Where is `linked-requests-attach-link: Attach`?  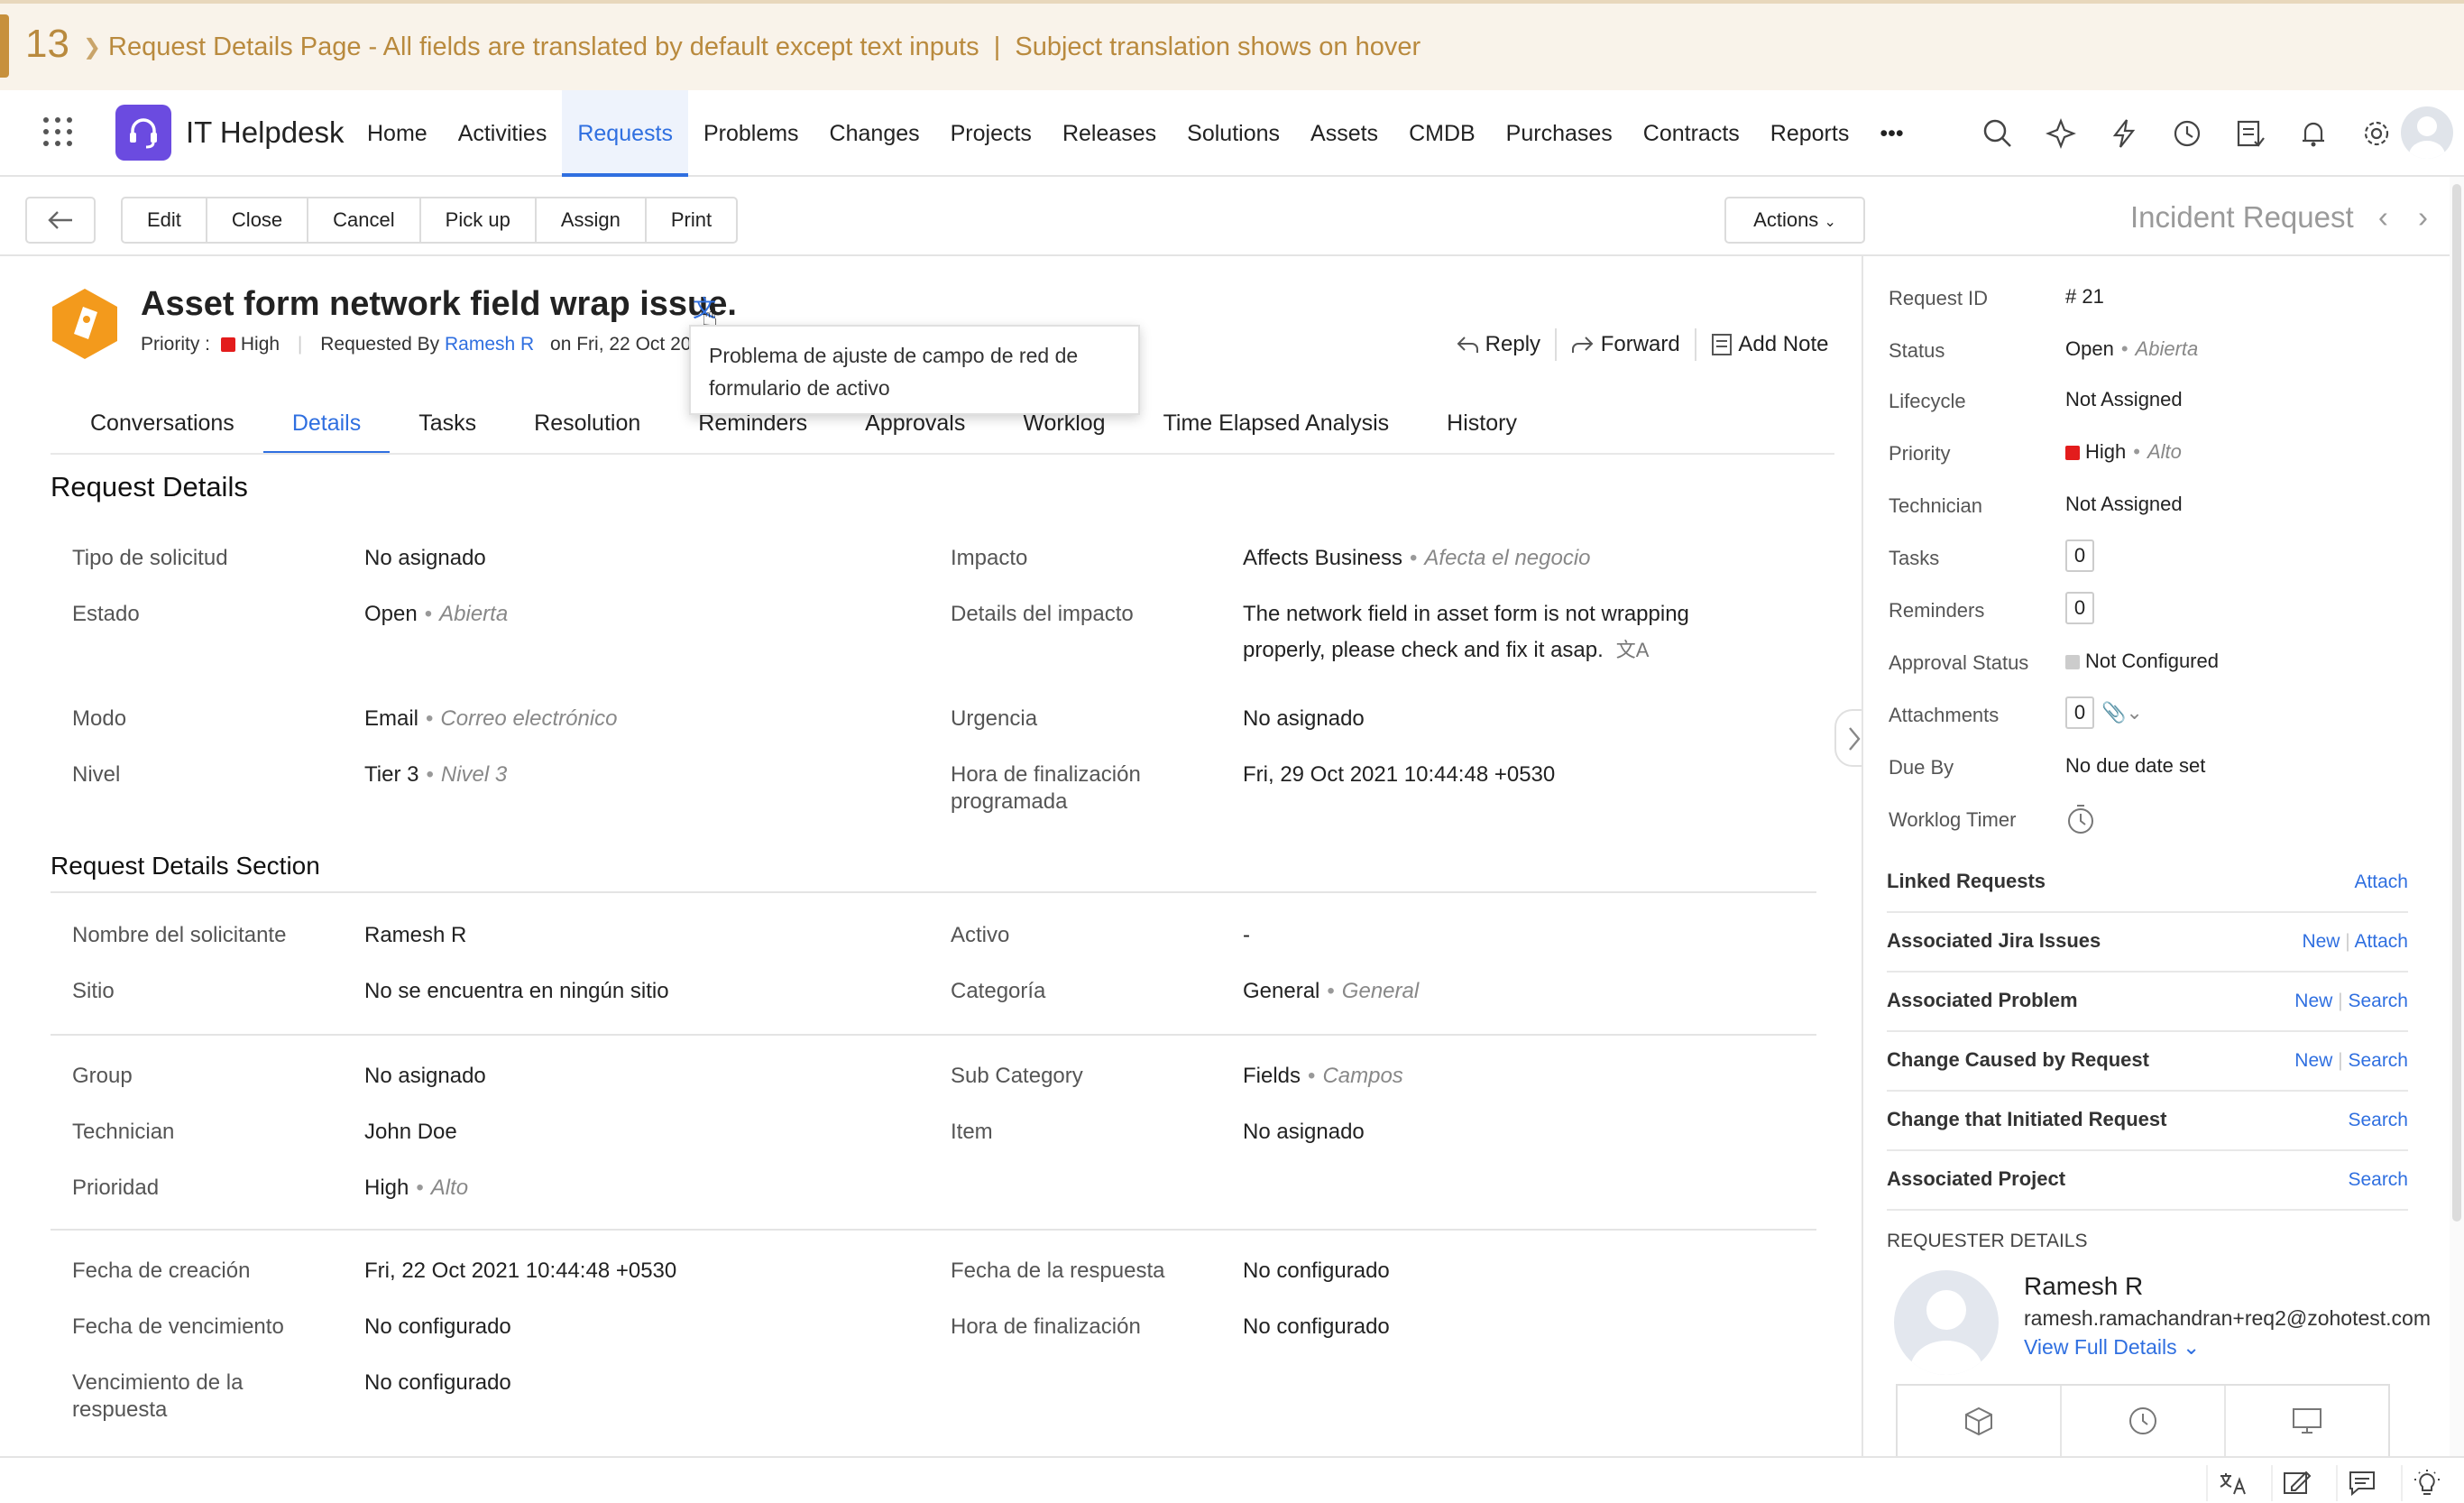
linked-requests-attach-link: Attach is located at coordinates (2381, 882).